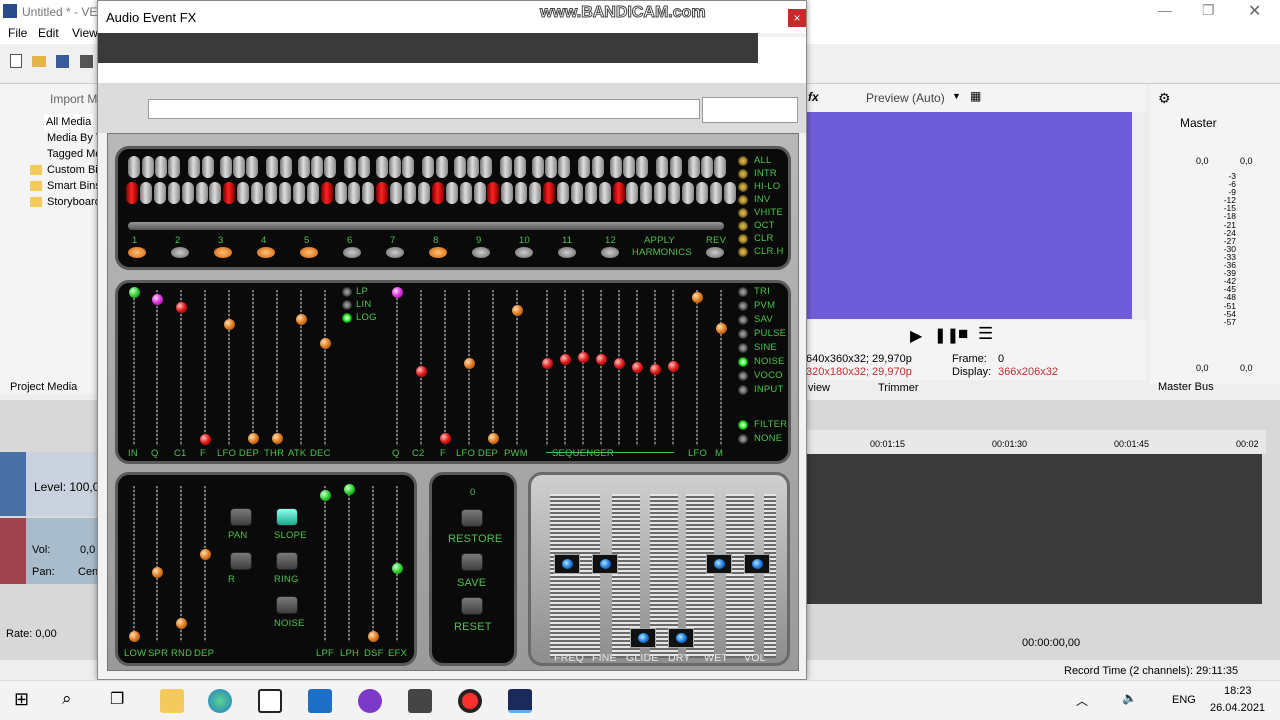 Image resolution: width=1280 pixels, height=720 pixels. Describe the element at coordinates (347, 305) in the screenshot. I see `filter-mode-led` at that location.